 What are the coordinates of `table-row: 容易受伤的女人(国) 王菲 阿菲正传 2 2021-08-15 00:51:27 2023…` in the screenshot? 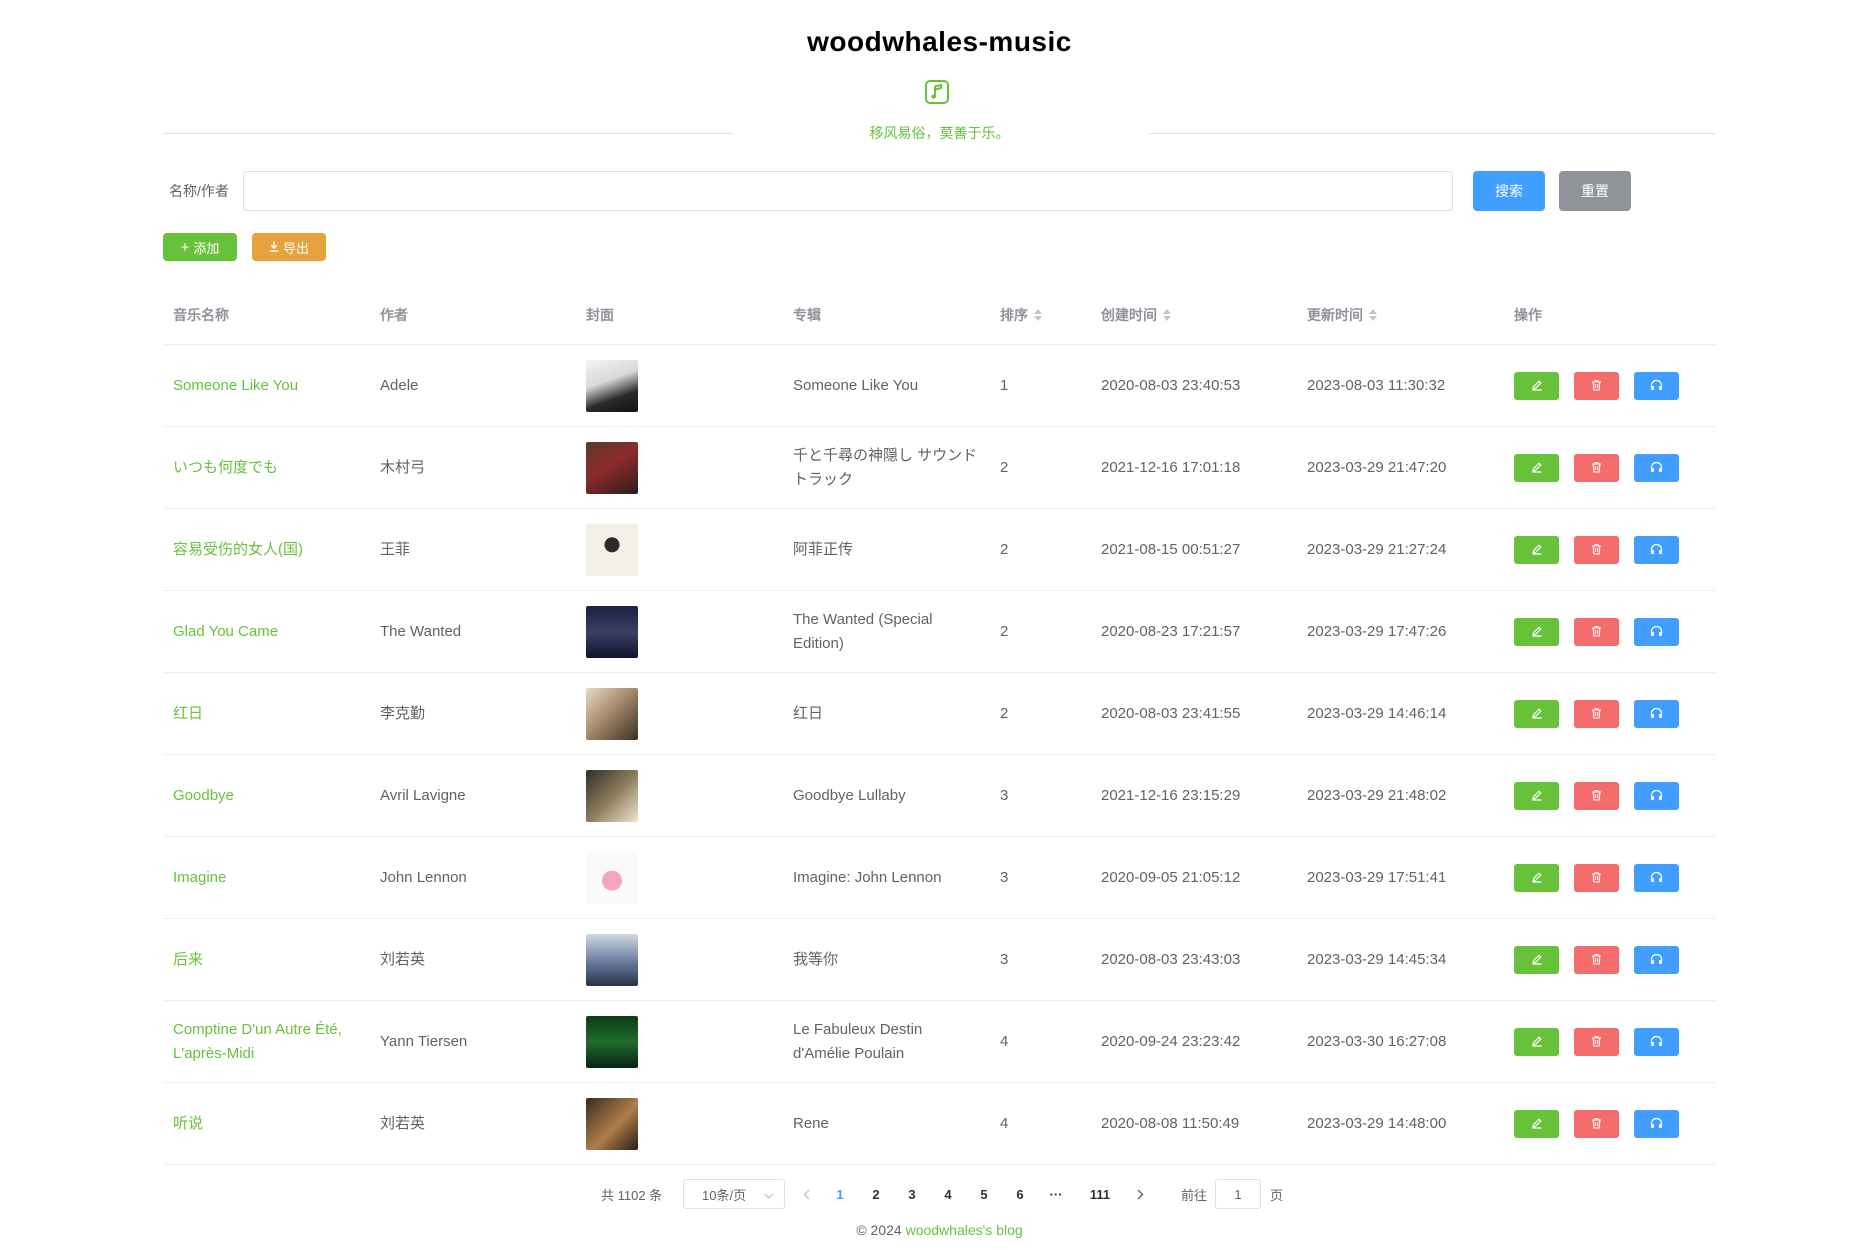 It's located at (939, 550).